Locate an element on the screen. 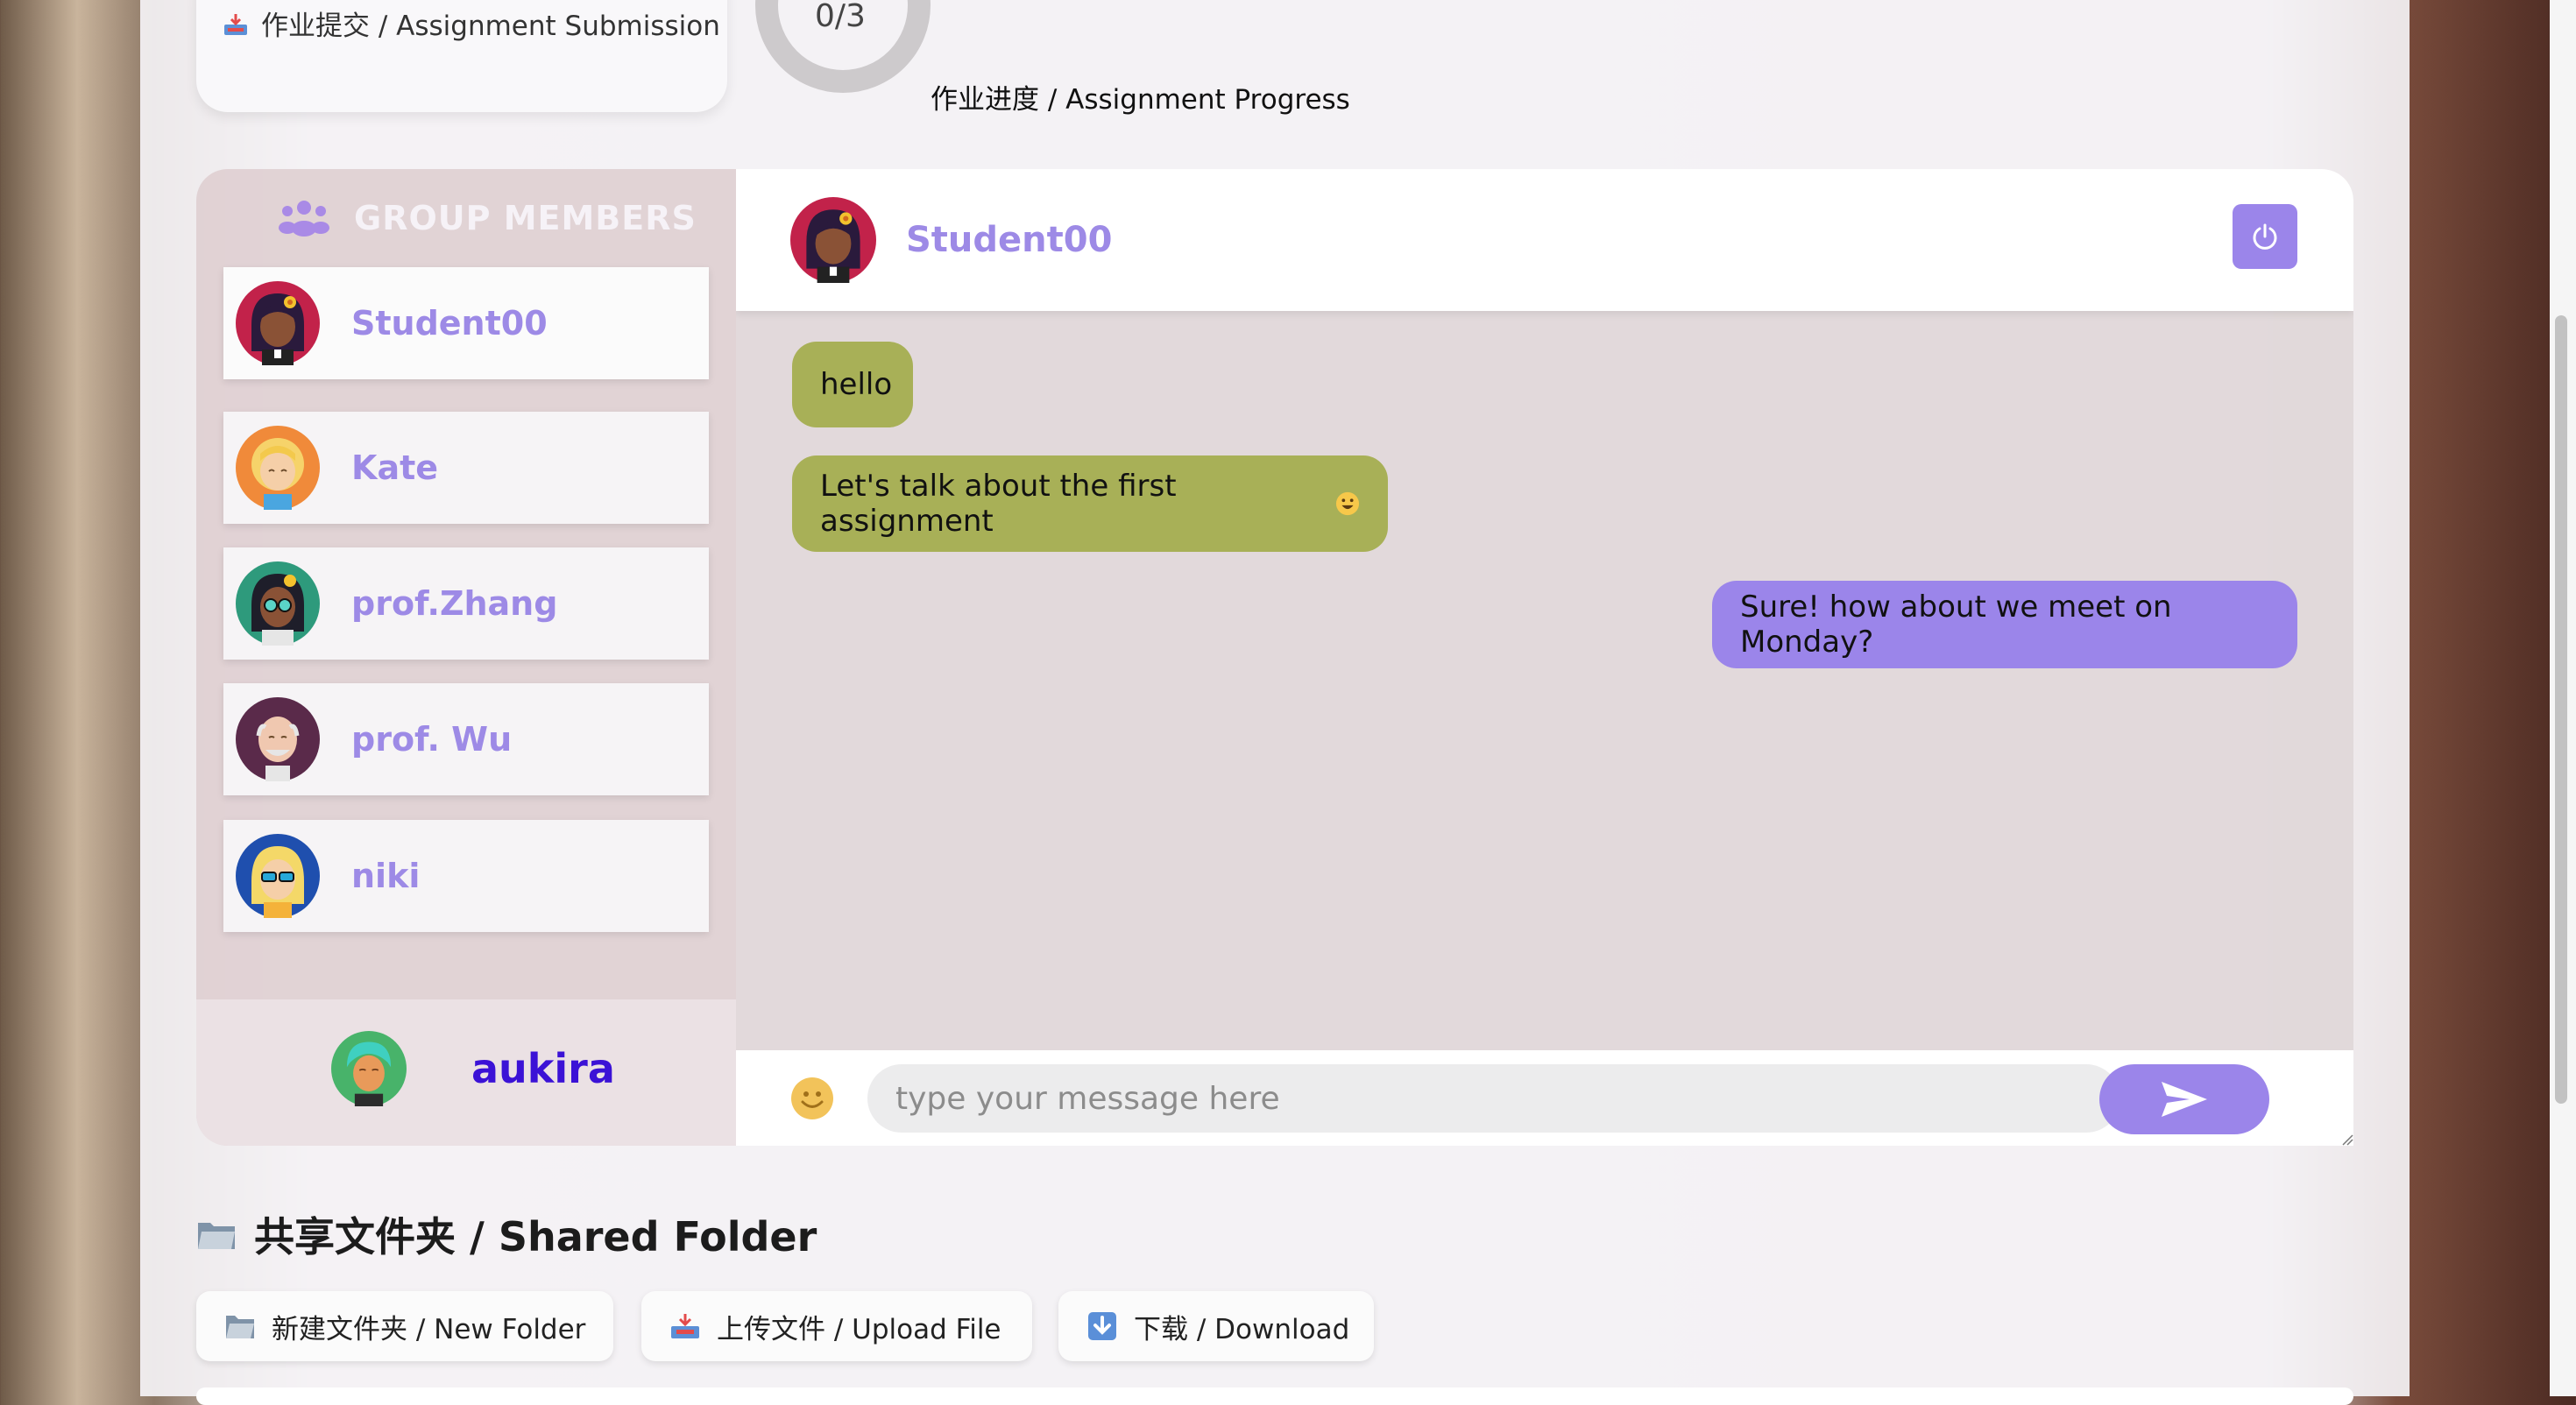  power-icon is located at coordinates (2265, 236).